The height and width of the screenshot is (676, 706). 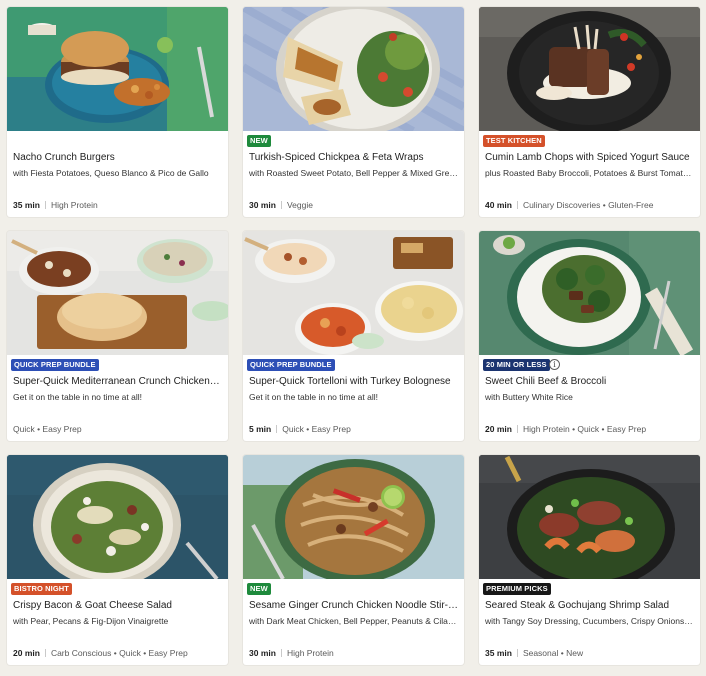 I want to click on recipe-meta: 40 min Culinary Discoveries • Gluten-Free, so click(x=589, y=205).